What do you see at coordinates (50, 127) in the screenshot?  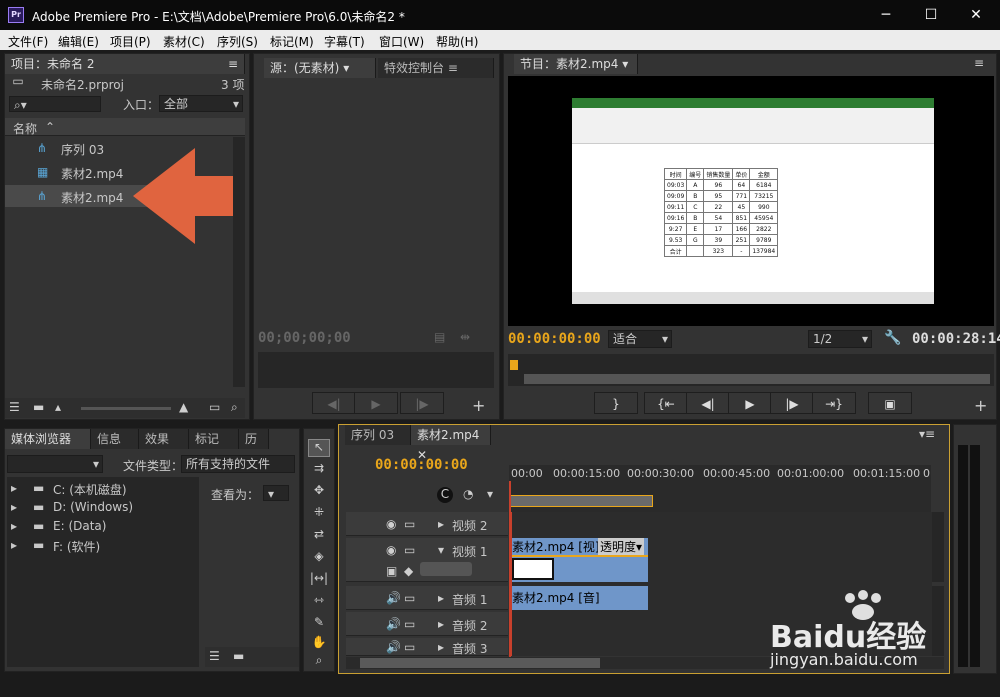 I see `sort-ascending-icon: ⌃` at bounding box center [50, 127].